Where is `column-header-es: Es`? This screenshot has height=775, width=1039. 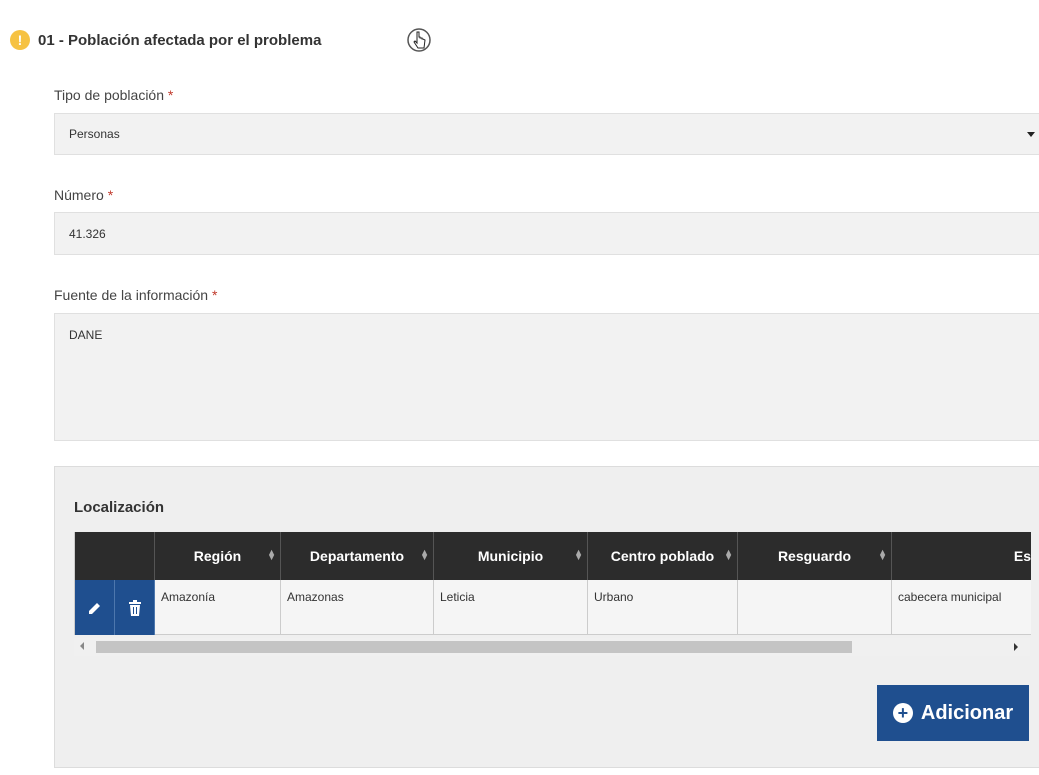
column-header-es: Es is located at coordinates (961, 556).